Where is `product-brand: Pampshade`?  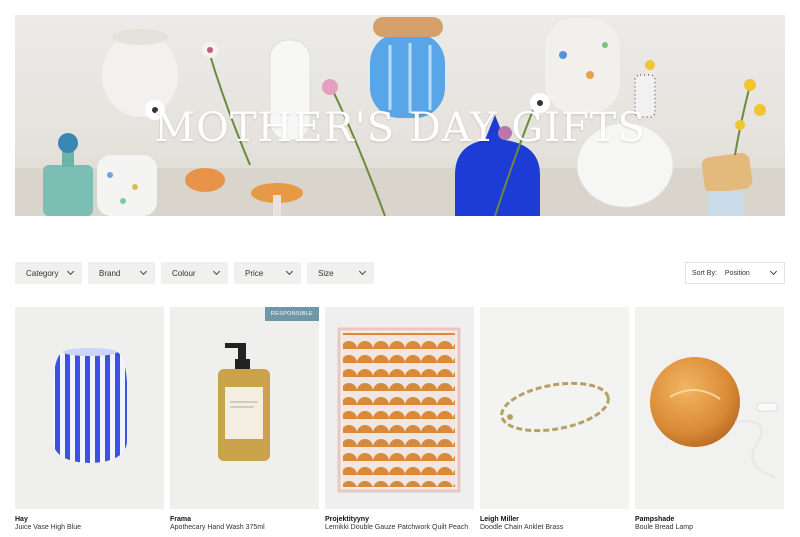 product-brand: Pampshade is located at coordinates (709, 519).